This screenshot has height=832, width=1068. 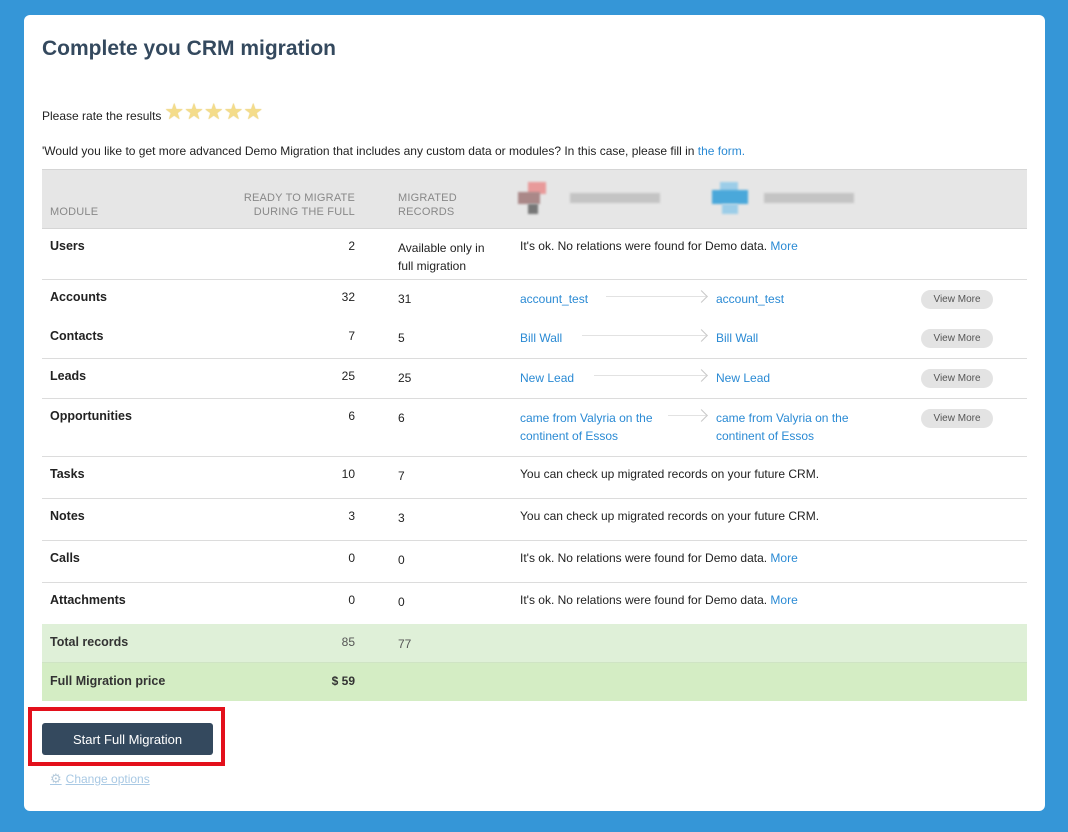 I want to click on module-name: Users, so click(x=67, y=246).